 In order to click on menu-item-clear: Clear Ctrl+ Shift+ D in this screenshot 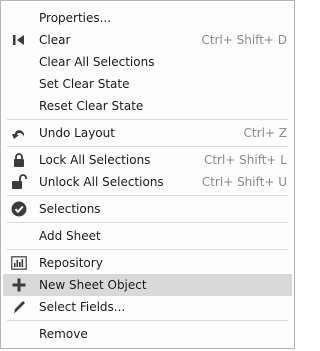, I will do `click(147, 40)`.